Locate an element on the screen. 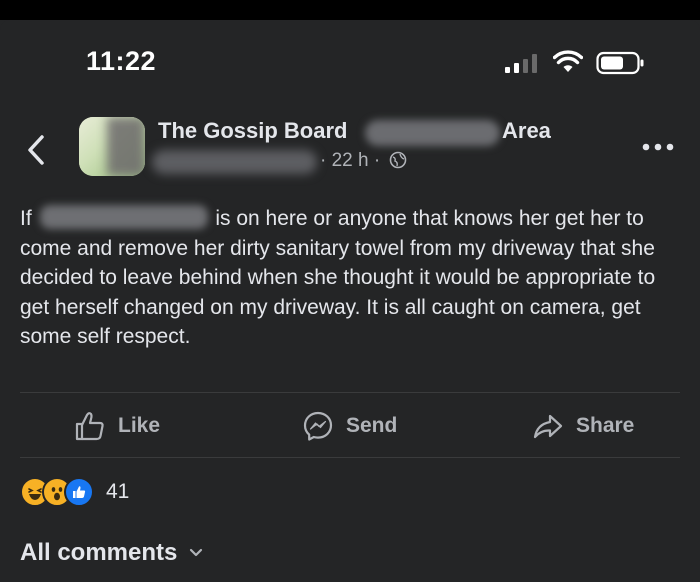 The height and width of the screenshot is (582, 700). screen-top is located at coordinates (350, 25).